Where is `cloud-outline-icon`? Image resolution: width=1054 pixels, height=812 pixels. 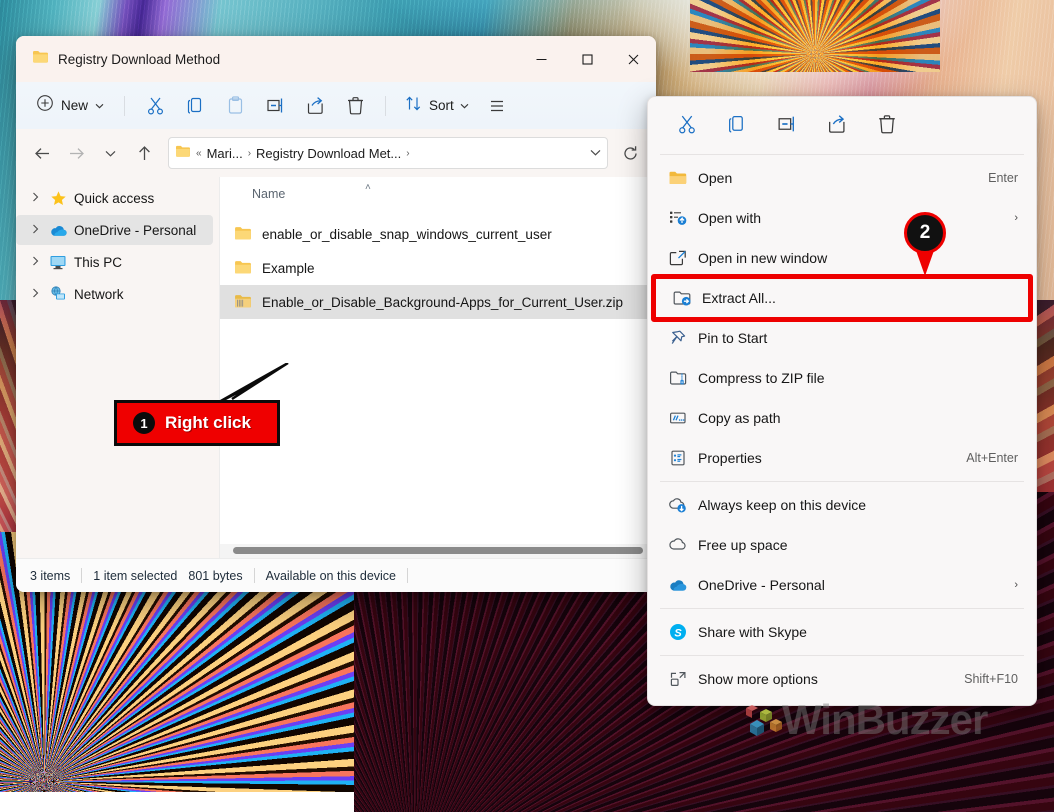
cloud-outline-icon is located at coordinates (683, 545).